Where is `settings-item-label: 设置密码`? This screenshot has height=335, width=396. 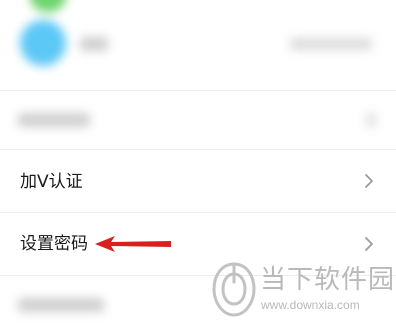 settings-item-label: 设置密码 is located at coordinates (54, 244).